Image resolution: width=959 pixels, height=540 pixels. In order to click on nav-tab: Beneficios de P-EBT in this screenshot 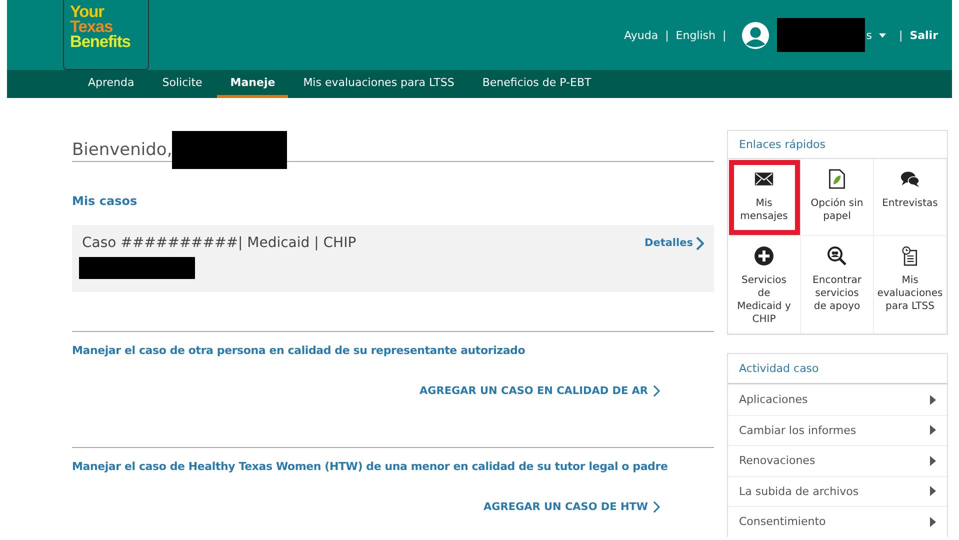, I will do `click(536, 84)`.